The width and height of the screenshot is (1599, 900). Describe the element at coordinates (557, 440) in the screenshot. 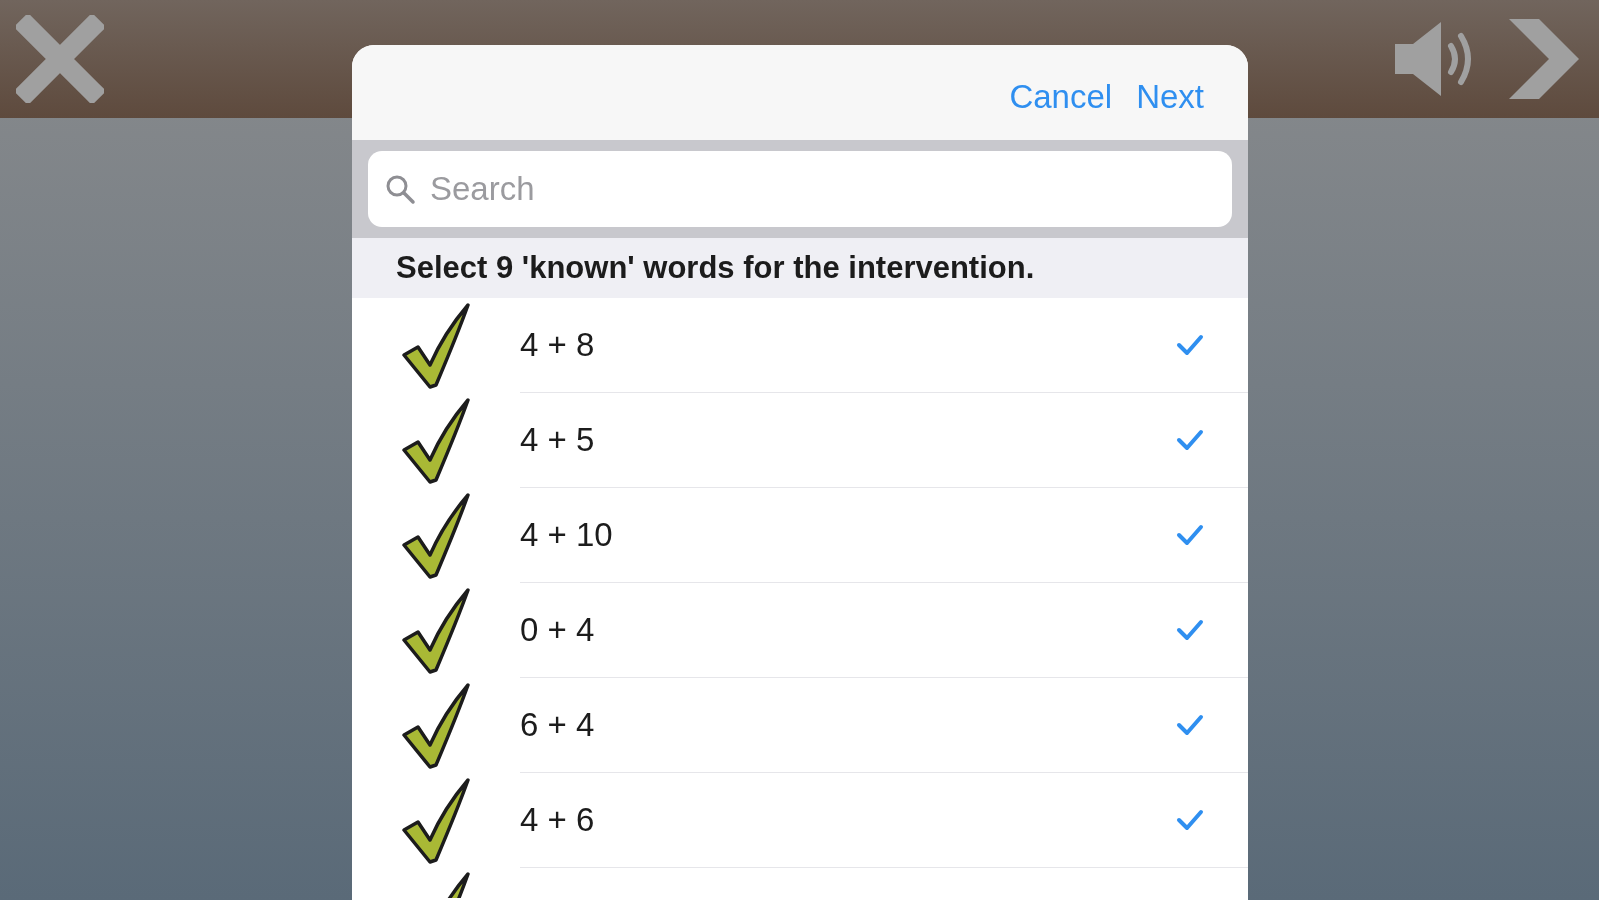

I see `row-label: 4 + 5` at that location.